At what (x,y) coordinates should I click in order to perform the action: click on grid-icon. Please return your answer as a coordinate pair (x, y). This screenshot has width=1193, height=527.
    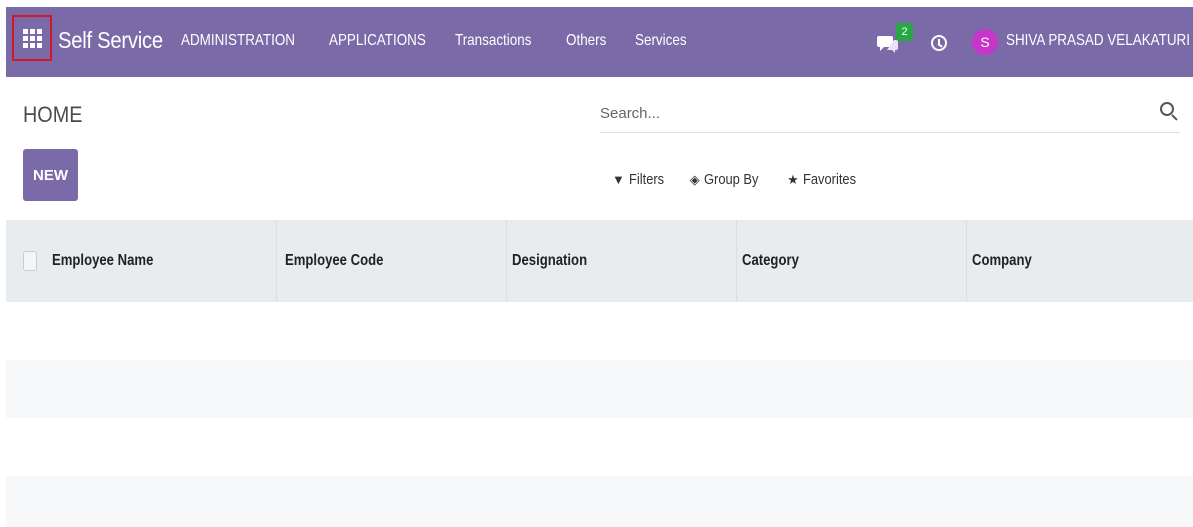
    Looking at the image, I should click on (32, 38).